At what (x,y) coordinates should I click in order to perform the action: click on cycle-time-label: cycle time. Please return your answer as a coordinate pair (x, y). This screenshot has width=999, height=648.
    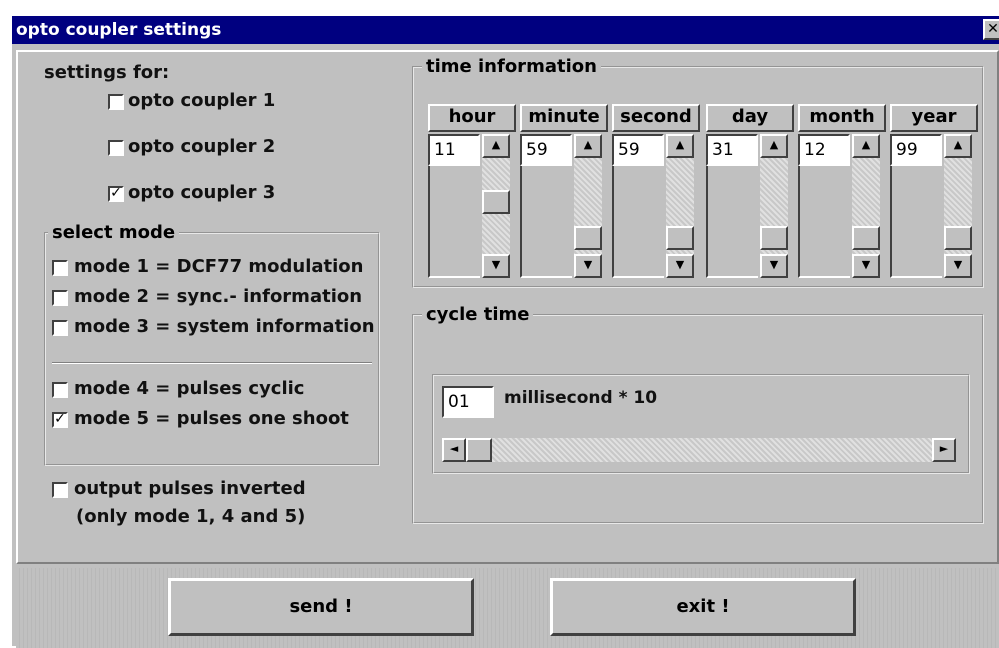
    Looking at the image, I should click on (478, 314).